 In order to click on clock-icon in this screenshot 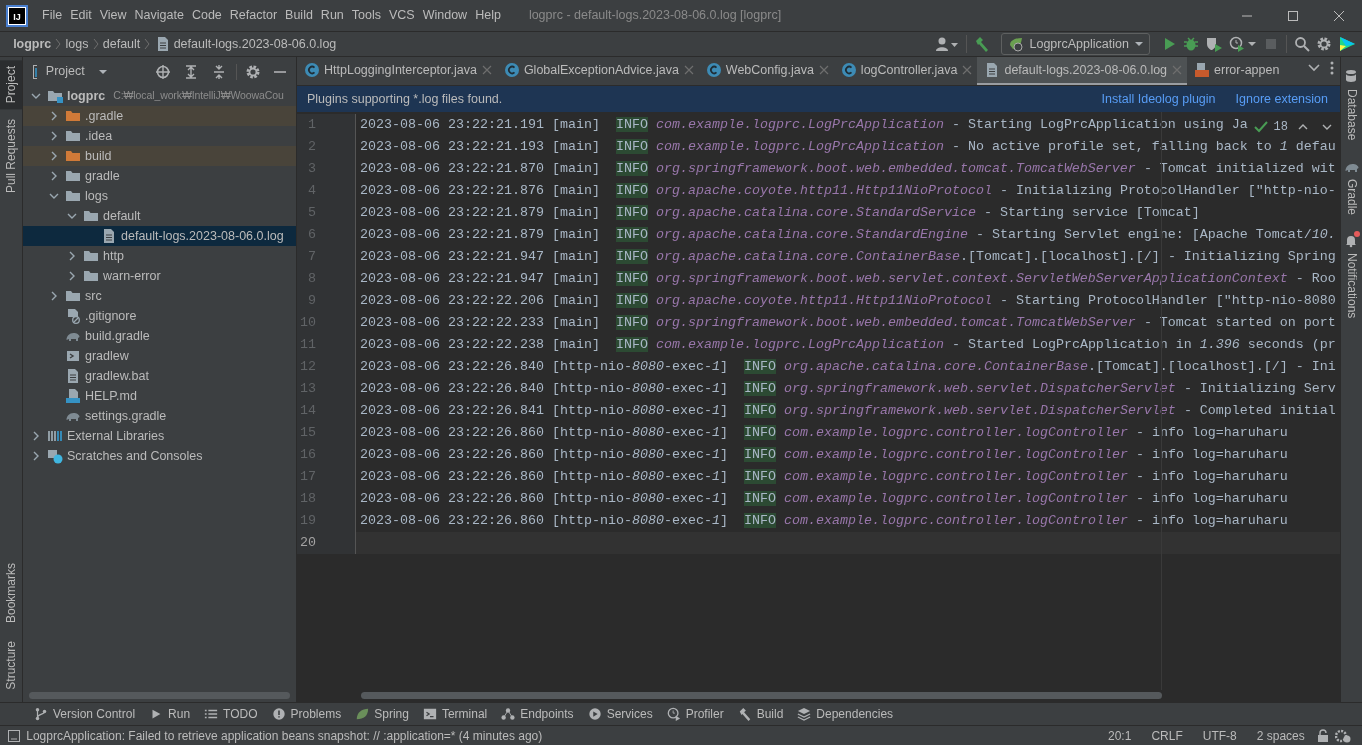, I will do `click(1242, 44)`.